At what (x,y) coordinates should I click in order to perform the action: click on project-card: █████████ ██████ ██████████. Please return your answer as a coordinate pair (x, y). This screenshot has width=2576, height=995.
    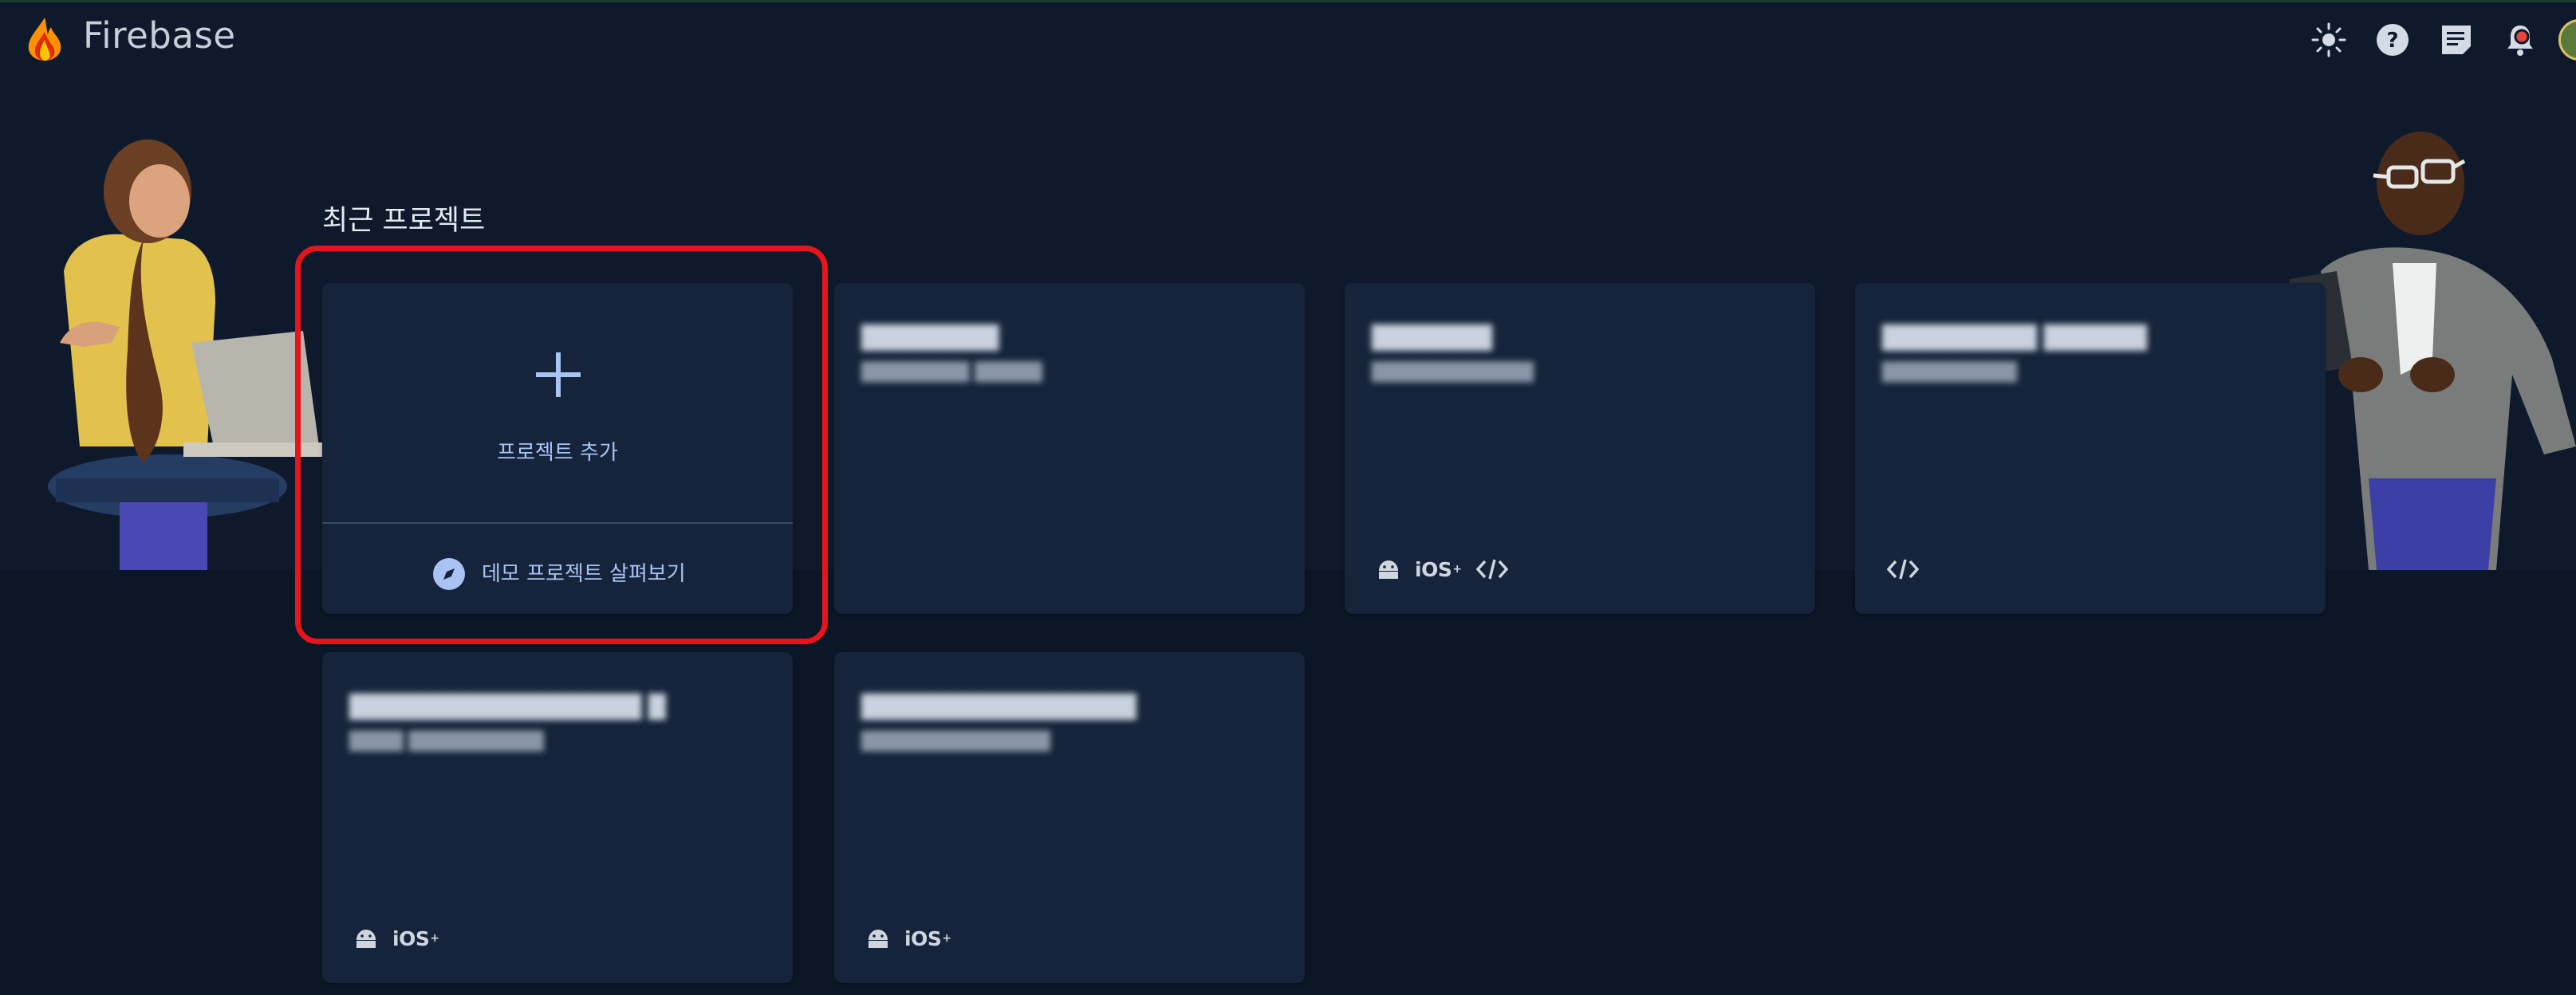
    Looking at the image, I should click on (2090, 449).